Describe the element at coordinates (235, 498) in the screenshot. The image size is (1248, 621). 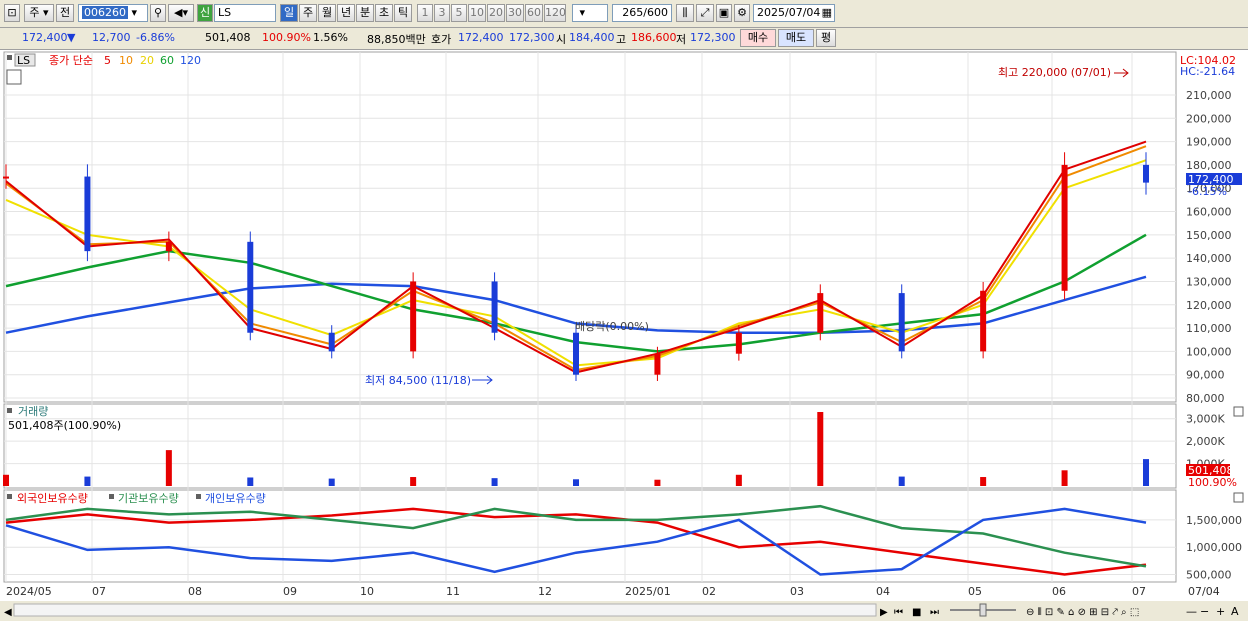
I see `legend-individual: 개인보유수량` at that location.